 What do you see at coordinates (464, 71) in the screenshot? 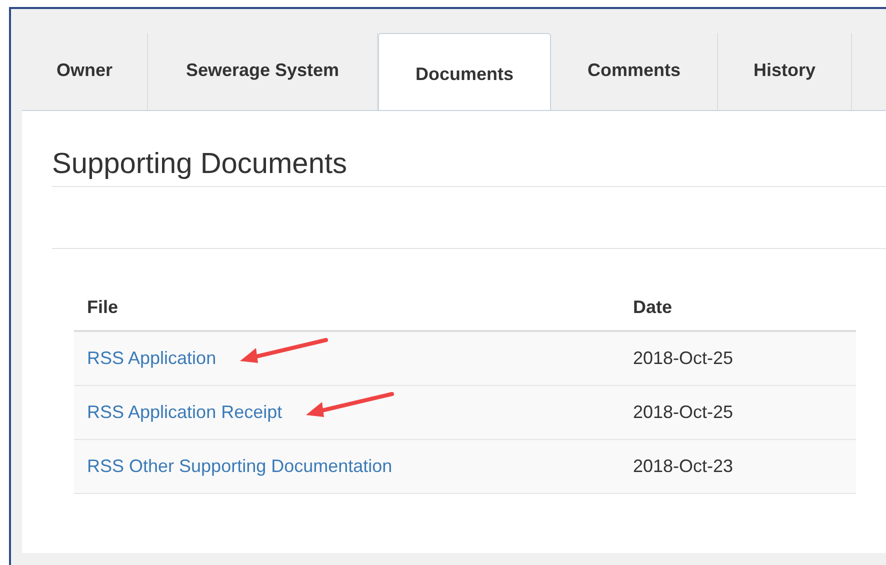
I see `tab: Documents` at bounding box center [464, 71].